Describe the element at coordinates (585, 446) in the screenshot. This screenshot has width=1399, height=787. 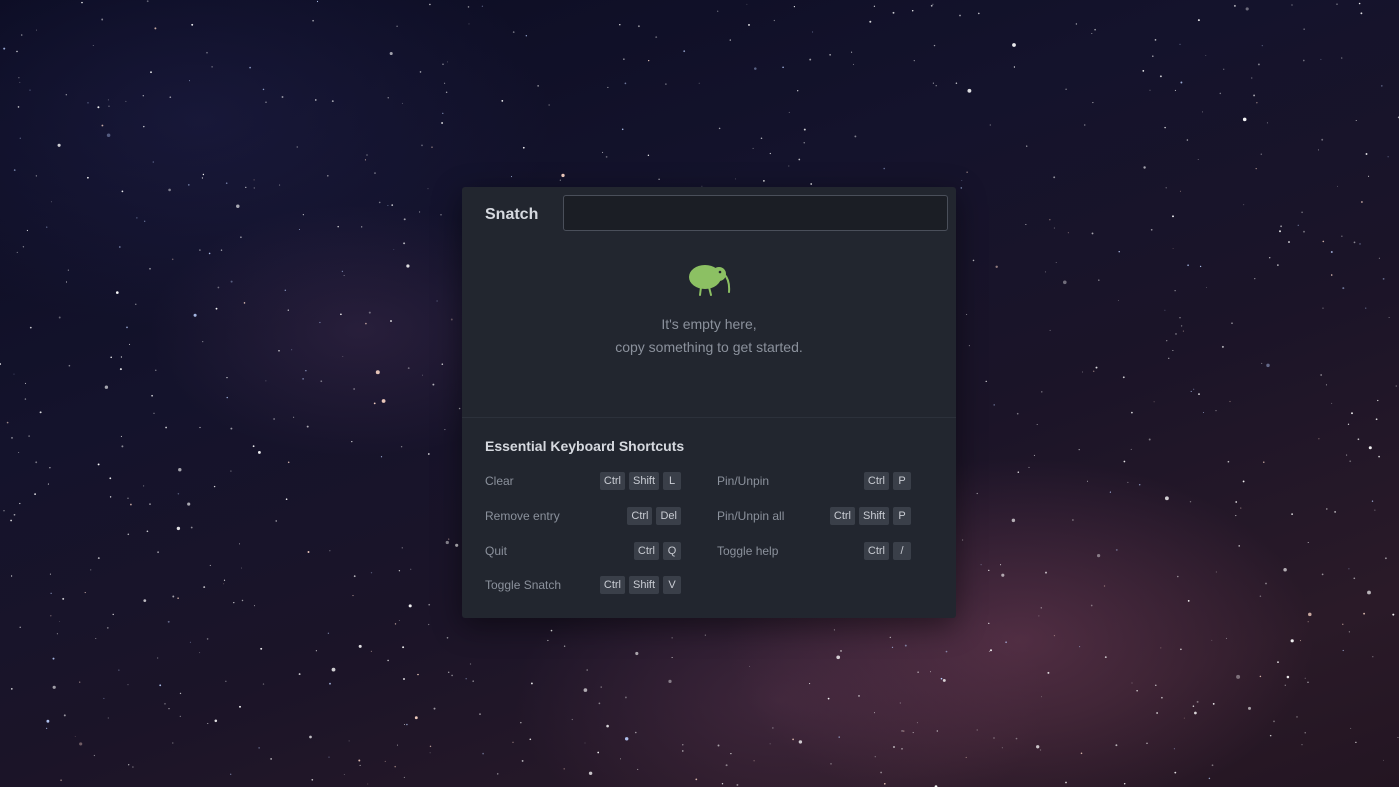
I see `shortcuts-title: Essential Keyboard Shortcuts` at that location.